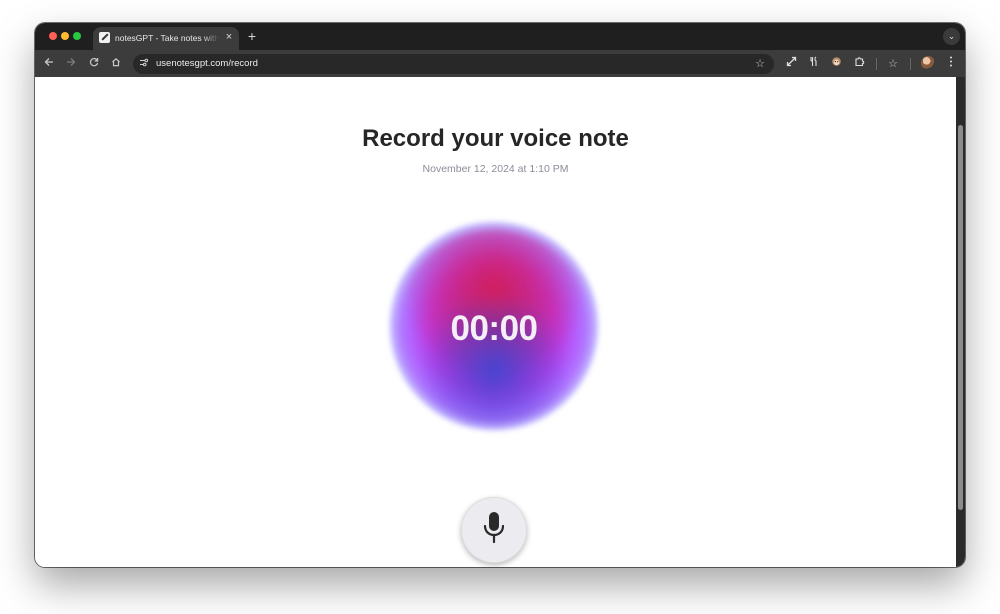  Describe the element at coordinates (960, 317) in the screenshot. I see `scrollbar-thumb` at that location.